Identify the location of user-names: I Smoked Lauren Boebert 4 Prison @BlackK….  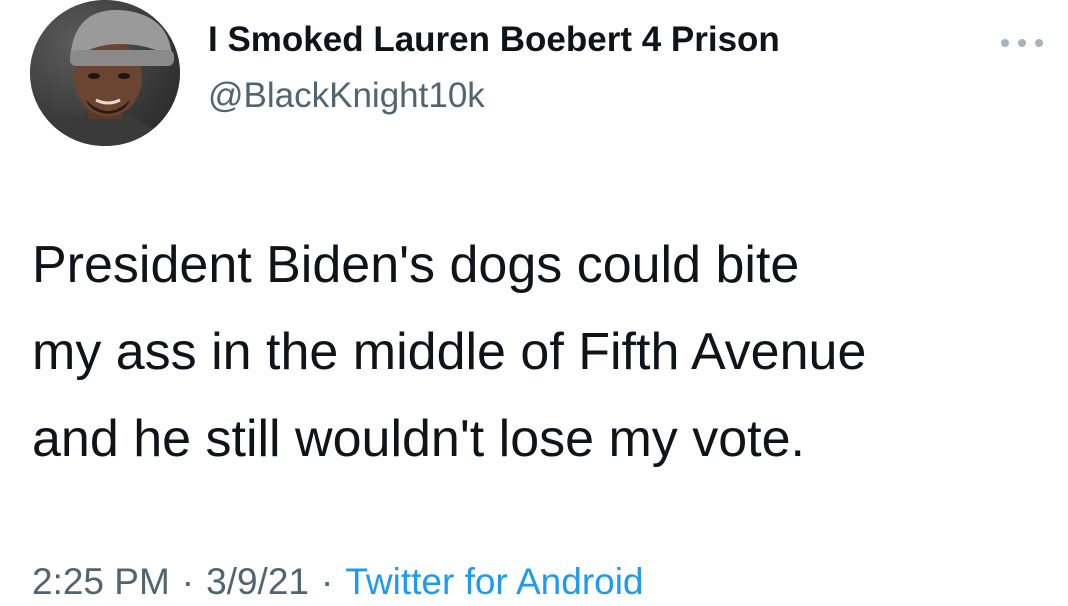
(494, 68).